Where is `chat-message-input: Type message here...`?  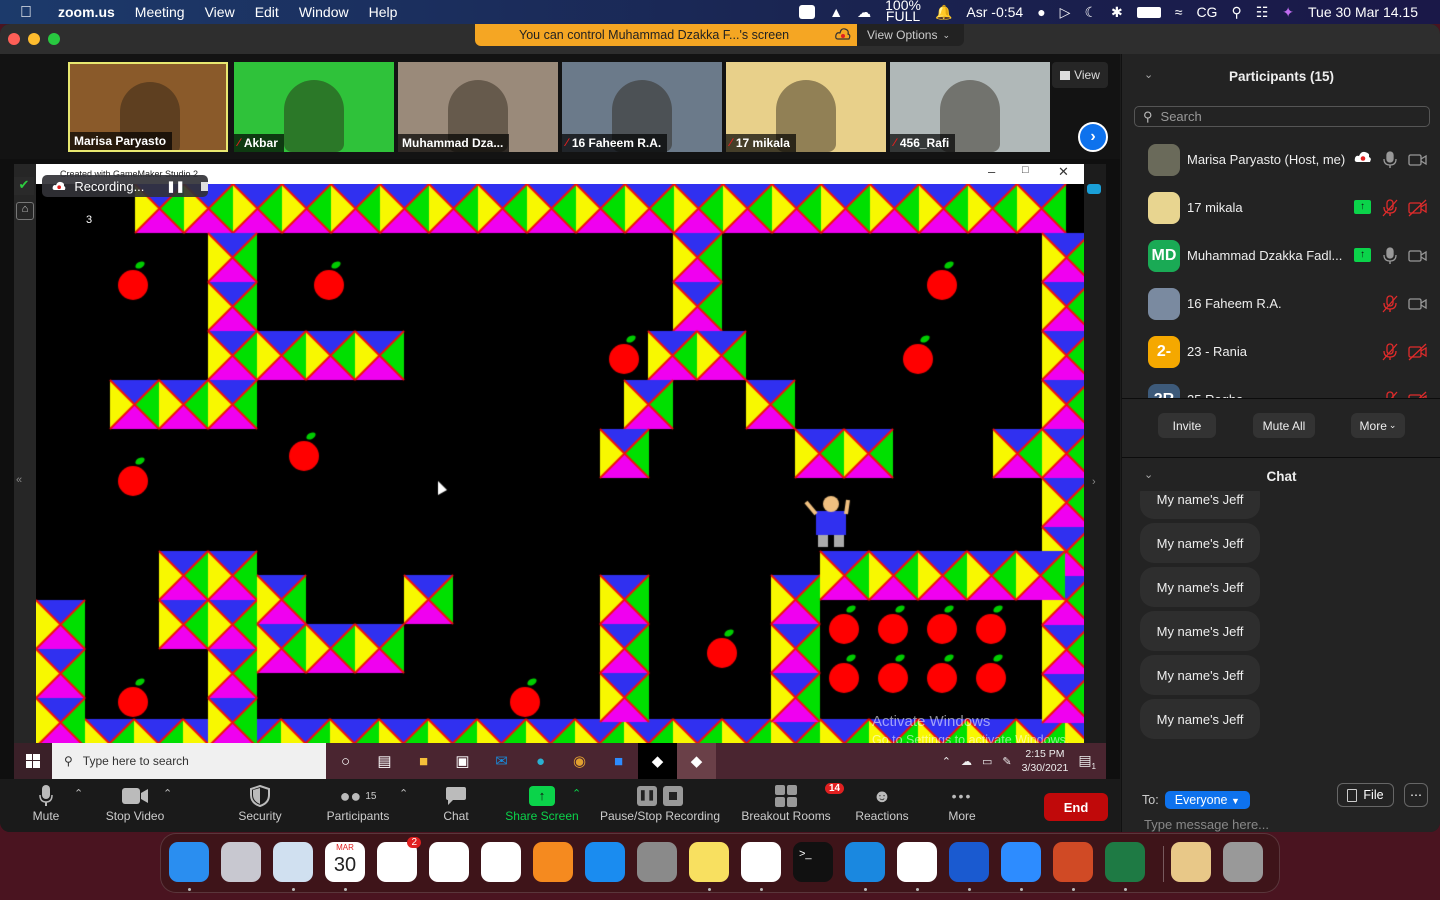 chat-message-input: Type message here... is located at coordinates (1206, 824).